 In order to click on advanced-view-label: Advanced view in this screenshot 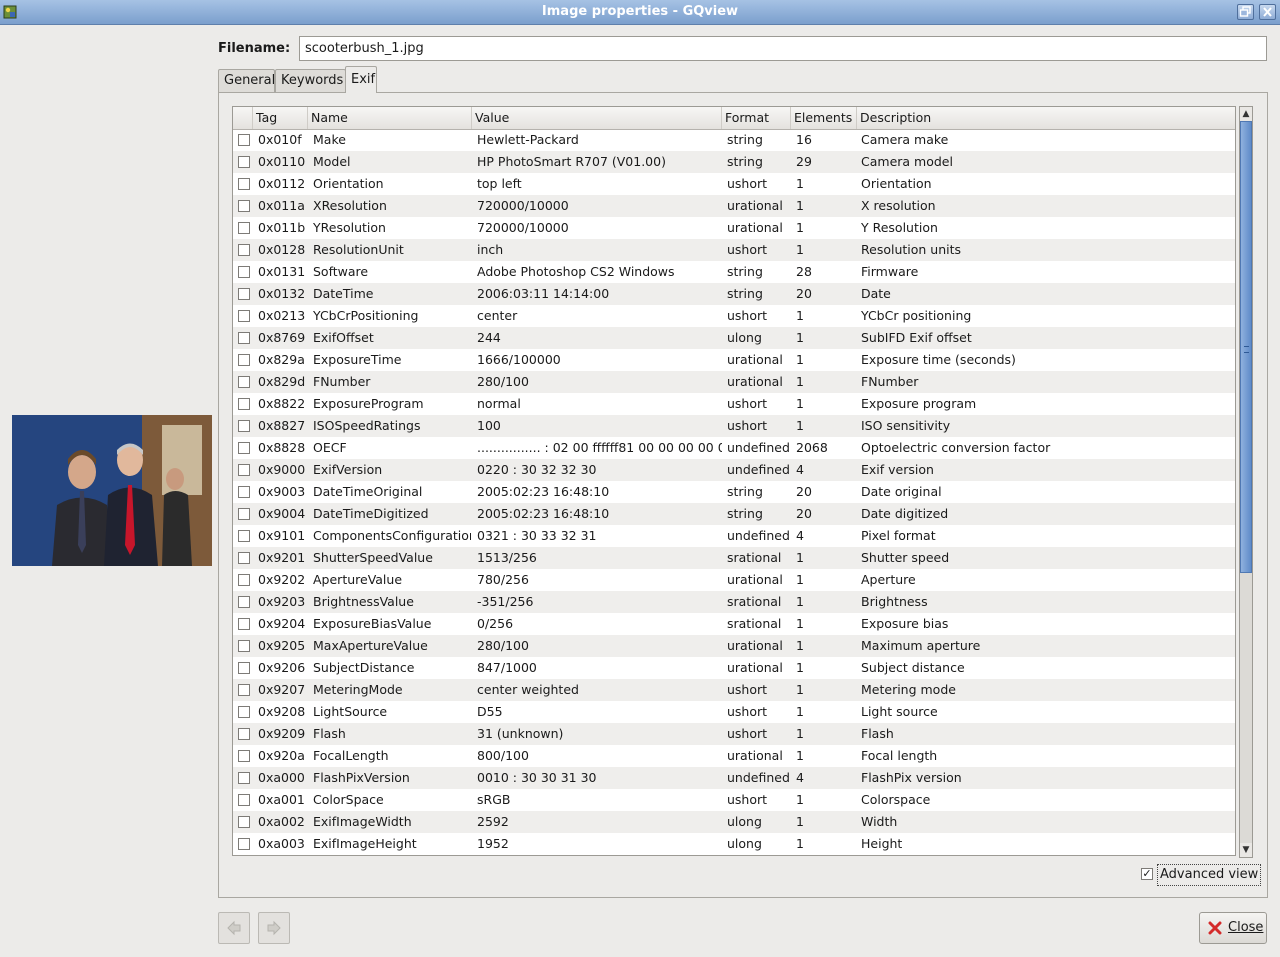, I will do `click(1209, 875)`.